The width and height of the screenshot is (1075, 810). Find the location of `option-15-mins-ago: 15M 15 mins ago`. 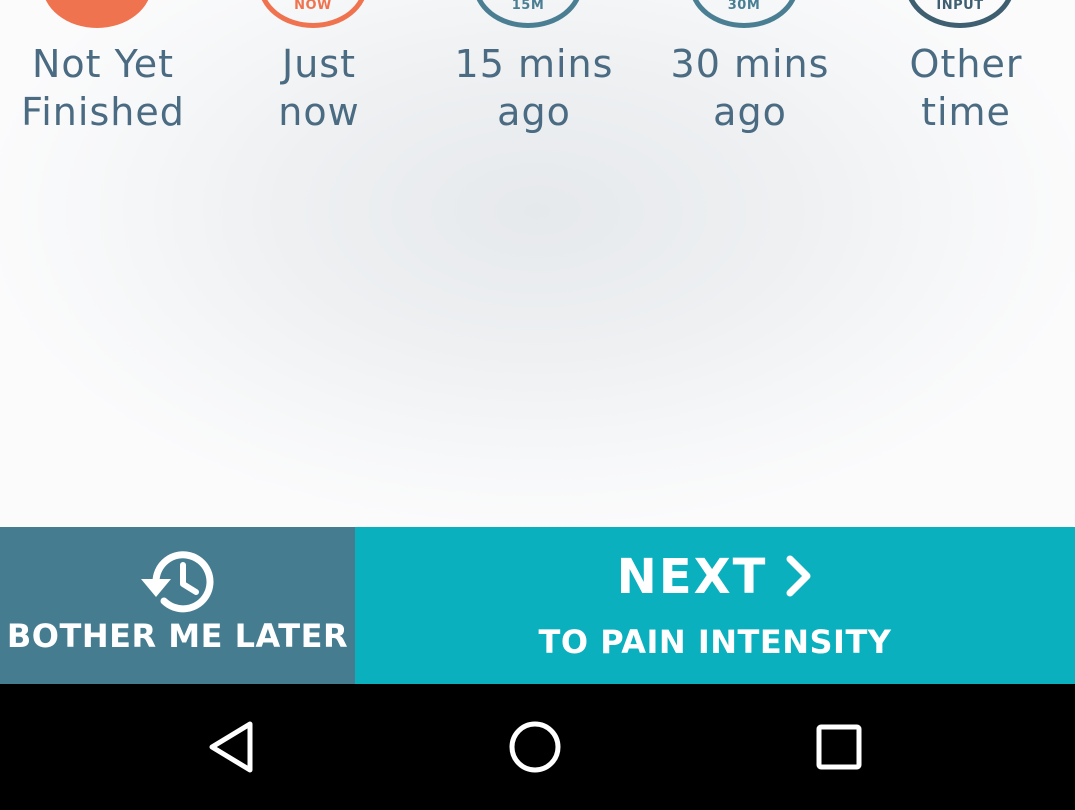

option-15-mins-ago: 15M 15 mins ago is located at coordinates (534, 75).